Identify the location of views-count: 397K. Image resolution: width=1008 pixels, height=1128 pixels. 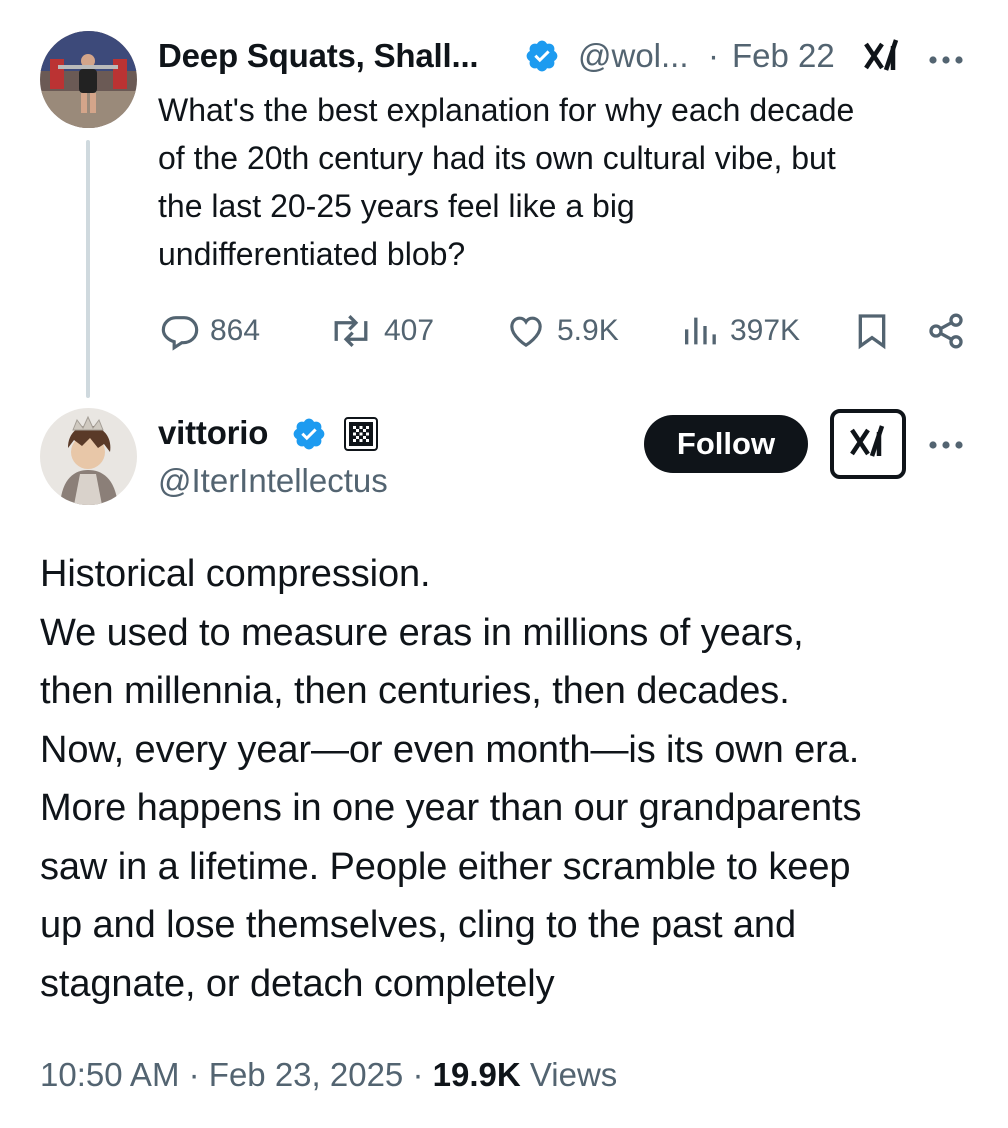
(765, 330).